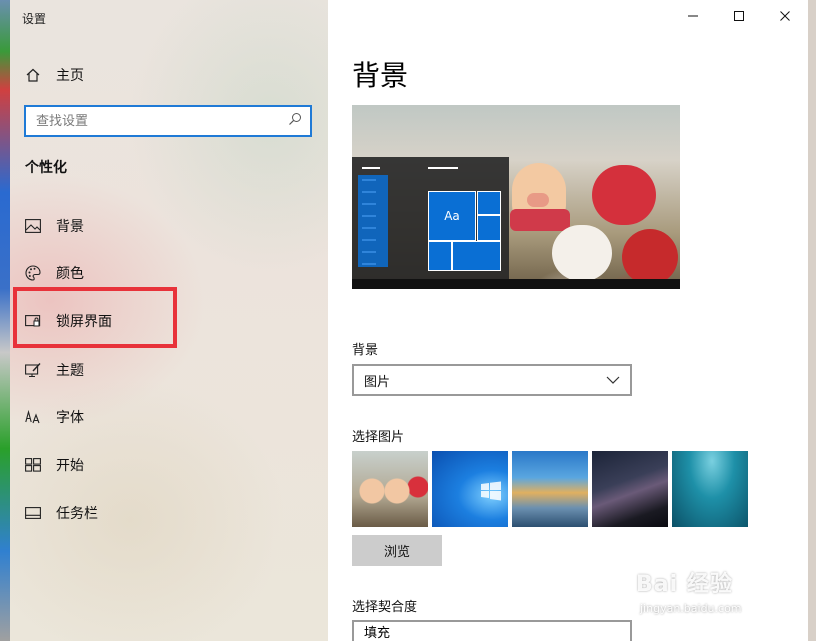  I want to click on close-button, so click(785, 16).